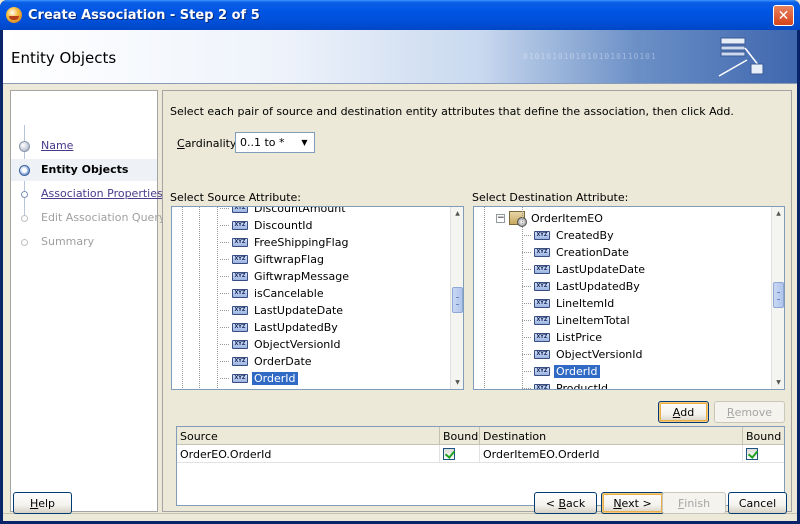 The width and height of the screenshot is (800, 524). I want to click on app-icon, so click(14, 15).